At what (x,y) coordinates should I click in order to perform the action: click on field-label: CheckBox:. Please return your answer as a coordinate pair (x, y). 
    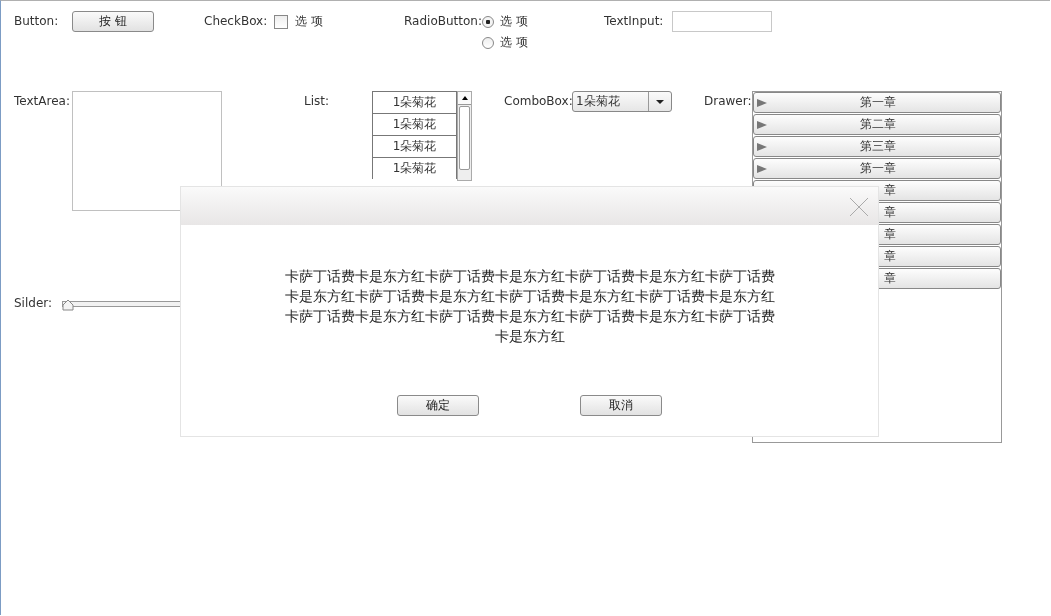
    Looking at the image, I should click on (236, 21).